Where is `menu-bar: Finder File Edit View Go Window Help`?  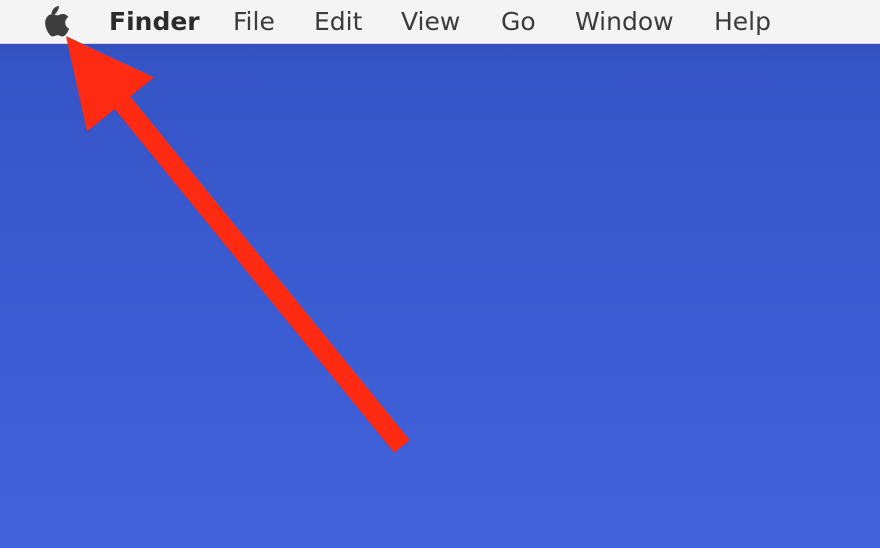
menu-bar: Finder File Edit View Go Window Help is located at coordinates (440, 22).